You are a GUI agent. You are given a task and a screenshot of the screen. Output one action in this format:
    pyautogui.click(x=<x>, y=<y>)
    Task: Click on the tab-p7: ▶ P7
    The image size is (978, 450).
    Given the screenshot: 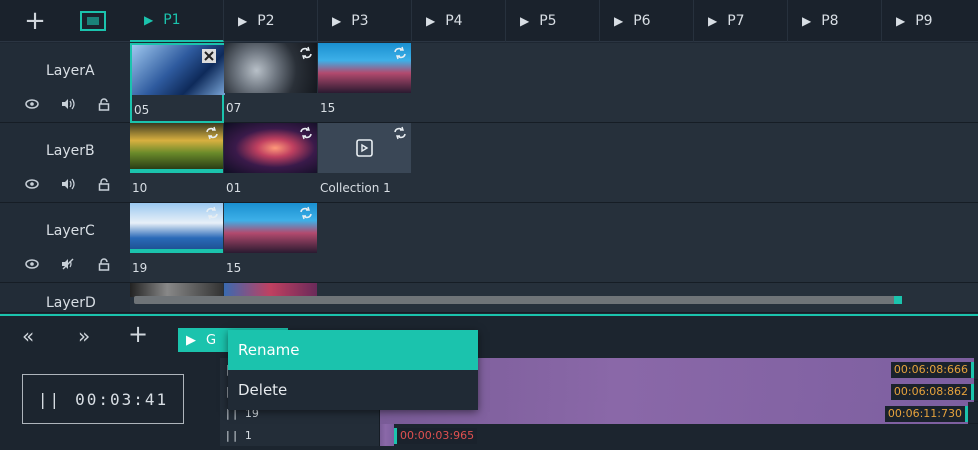 What is the action you would take?
    pyautogui.click(x=741, y=21)
    